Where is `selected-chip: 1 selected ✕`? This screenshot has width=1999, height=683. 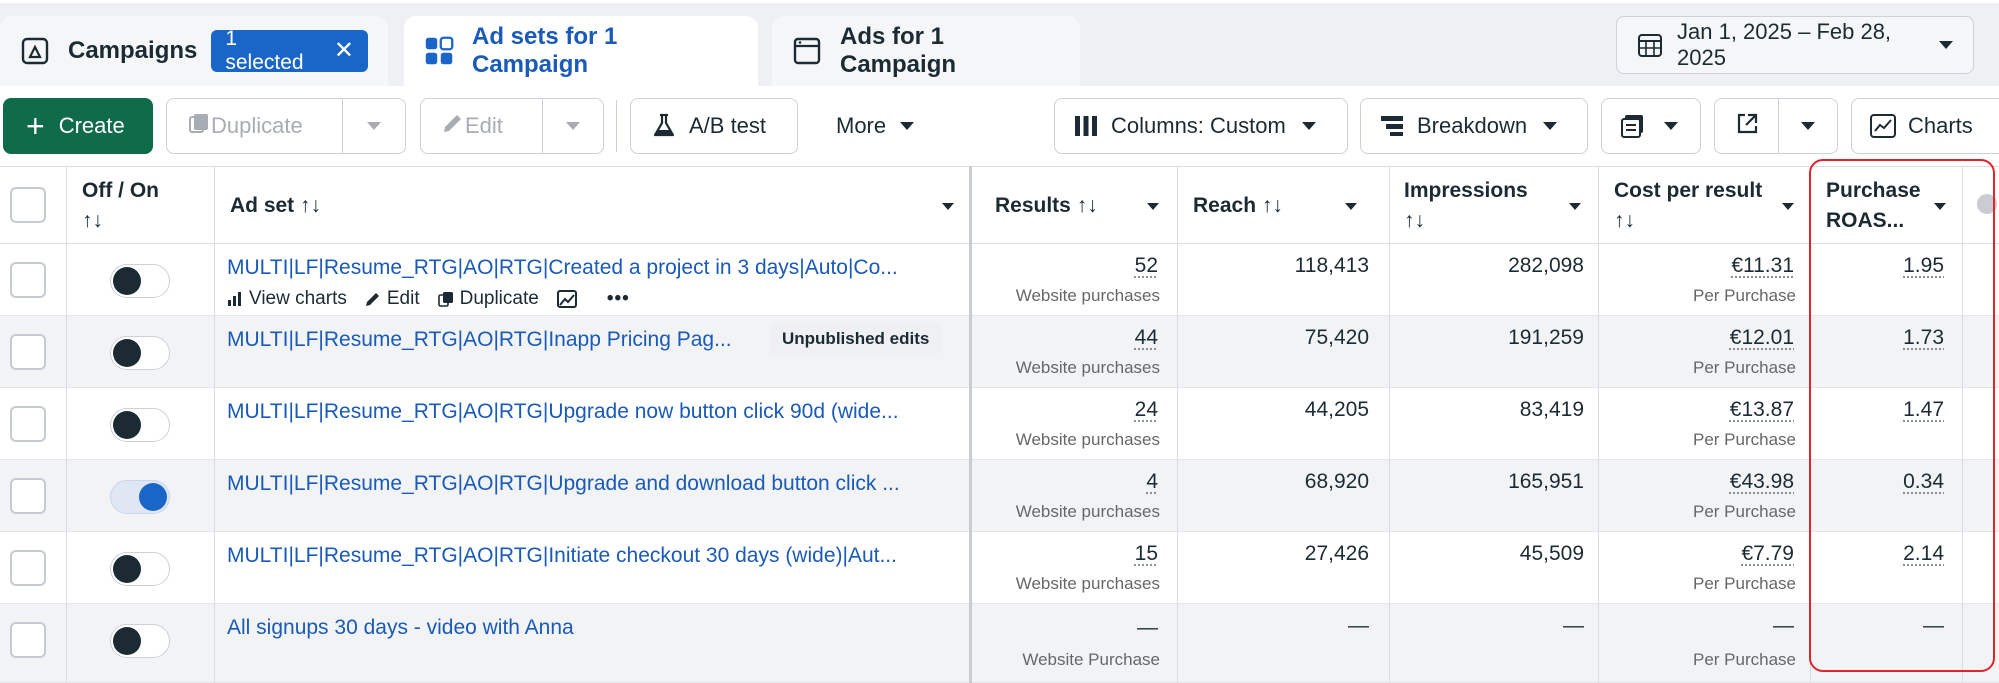 selected-chip: 1 selected ✕ is located at coordinates (289, 51).